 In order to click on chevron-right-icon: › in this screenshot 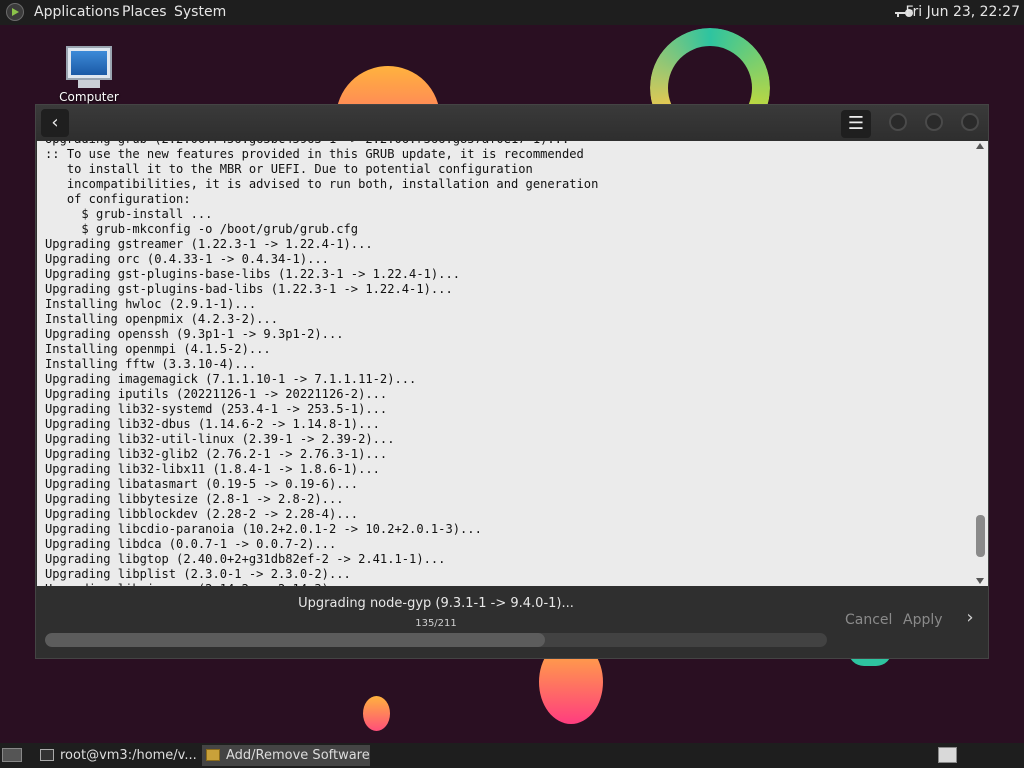, I will do `click(970, 617)`.